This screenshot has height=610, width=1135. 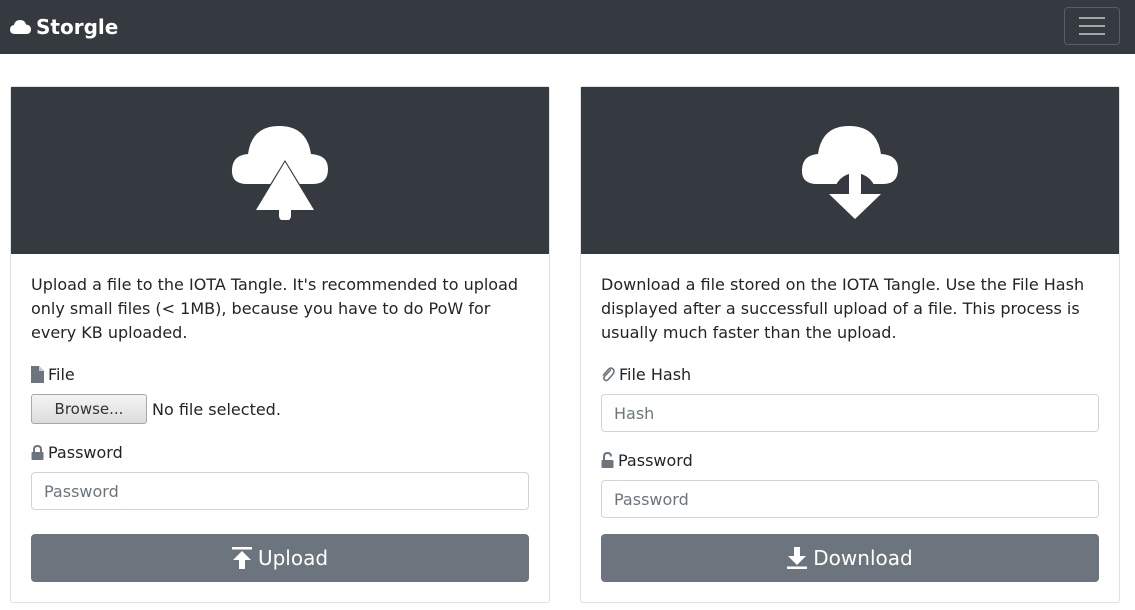 I want to click on cloud-upload-icon, so click(x=279, y=172).